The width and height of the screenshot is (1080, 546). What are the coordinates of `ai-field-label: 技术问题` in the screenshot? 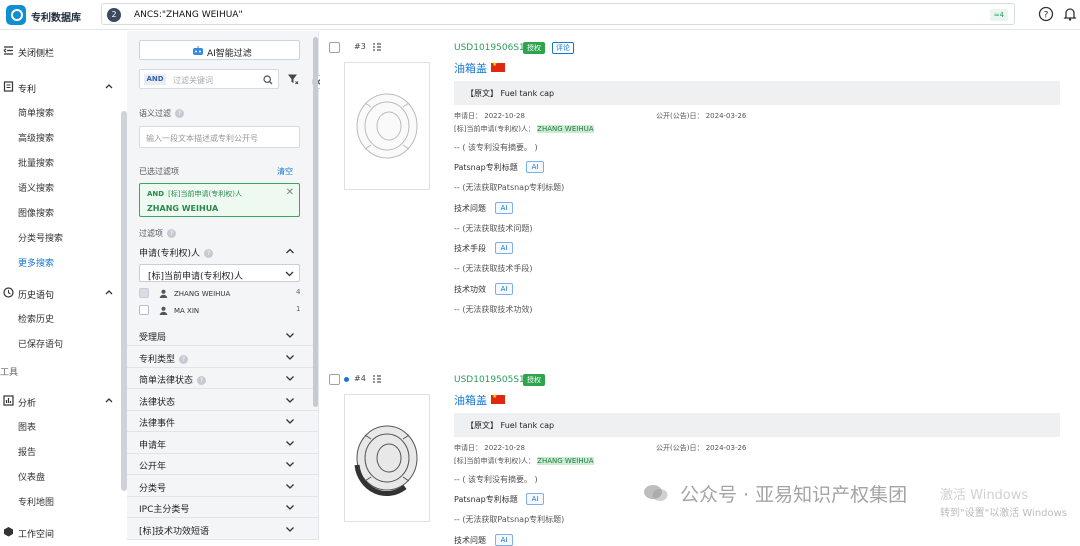 It's located at (470, 540).